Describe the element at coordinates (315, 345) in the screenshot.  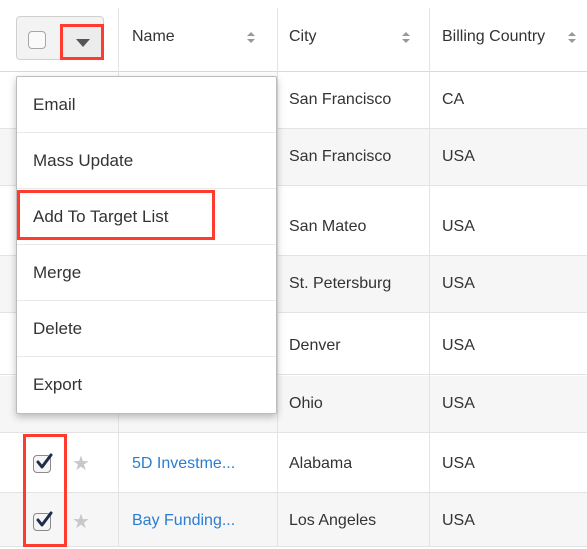
I see `cell-city: Denver` at that location.